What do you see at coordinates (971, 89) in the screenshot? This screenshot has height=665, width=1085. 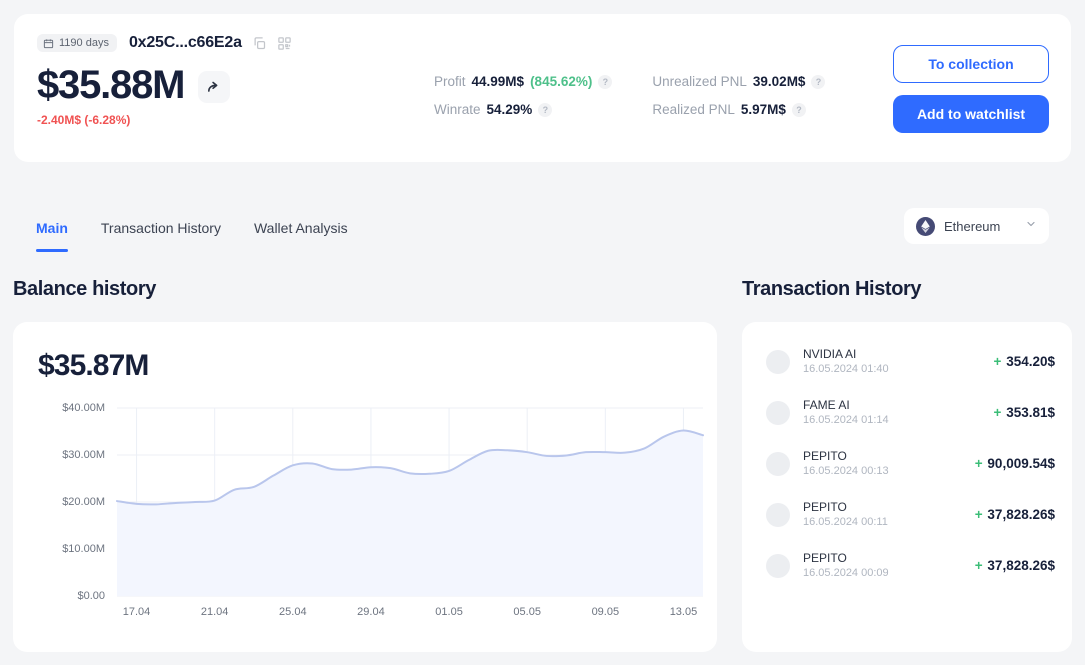 I see `header-actions: To collection Add to watchlist` at bounding box center [971, 89].